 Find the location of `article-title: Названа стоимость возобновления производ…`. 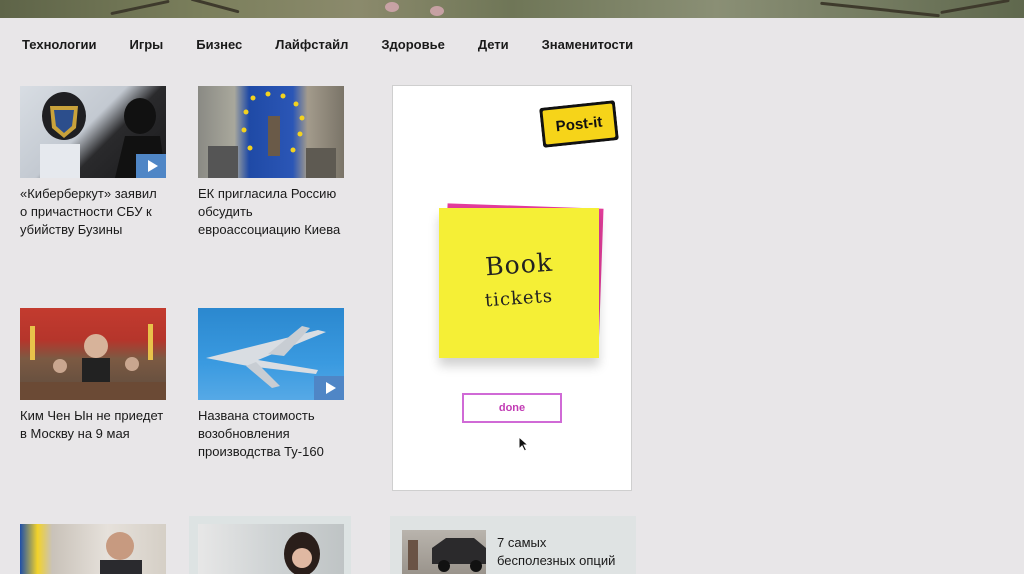

article-title: Названа стоимость возобновления производ… is located at coordinates (271, 434).